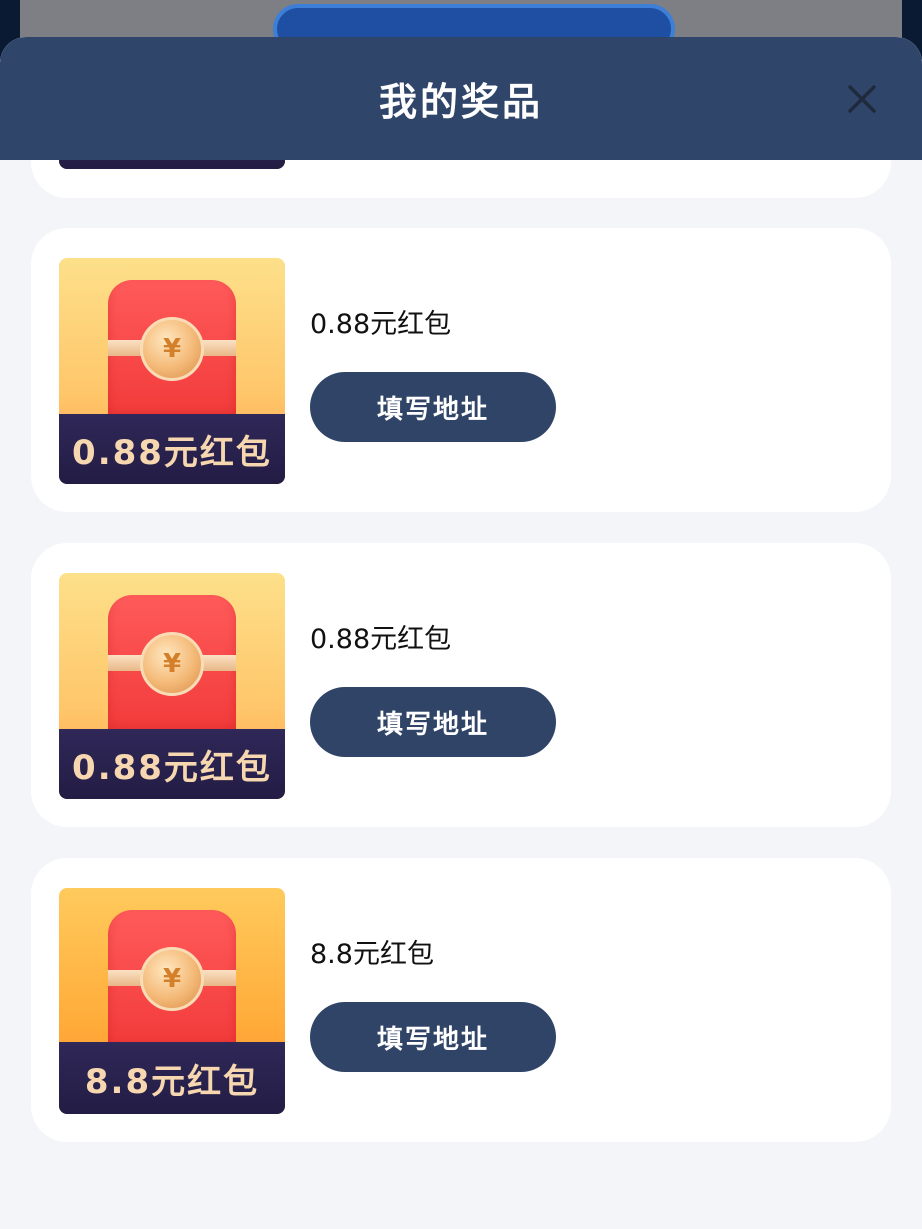  I want to click on modal-header: 我的奖品, so click(461, 98).